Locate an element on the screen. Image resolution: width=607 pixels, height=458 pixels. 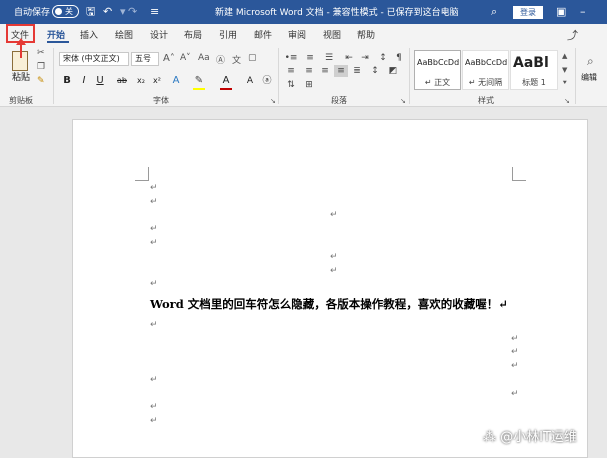
borders-icon: ⊞ is located at coordinates (309, 85).